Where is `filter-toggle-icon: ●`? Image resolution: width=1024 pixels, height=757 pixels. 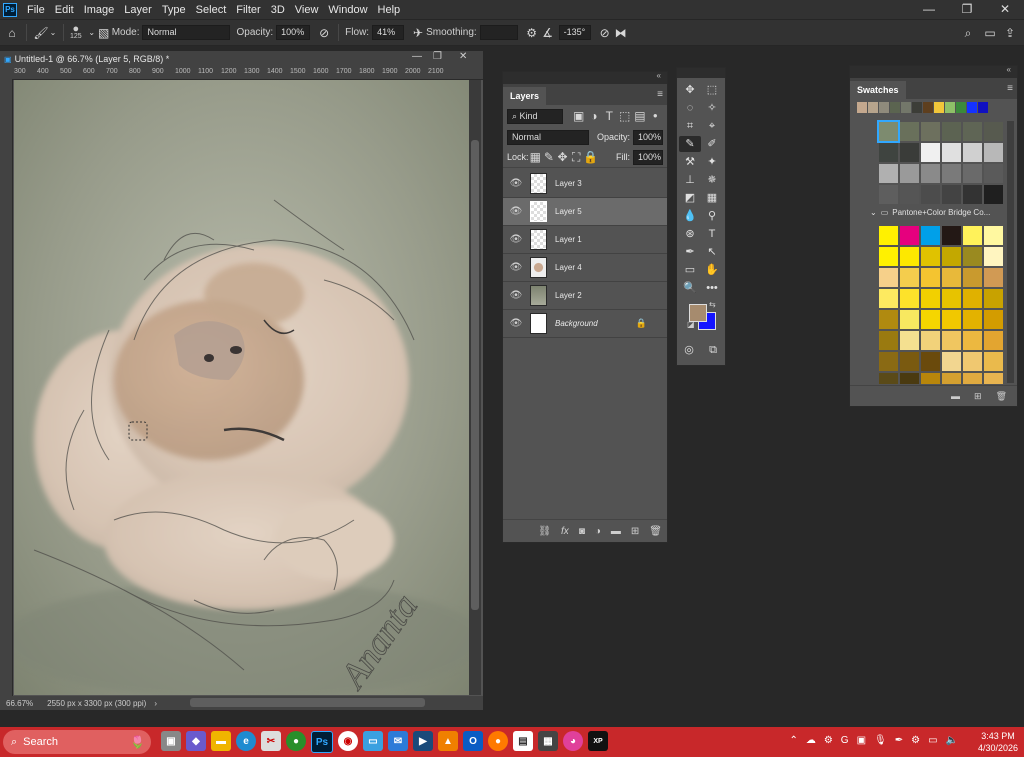
filter-toggle-icon: ● is located at coordinates (655, 116).